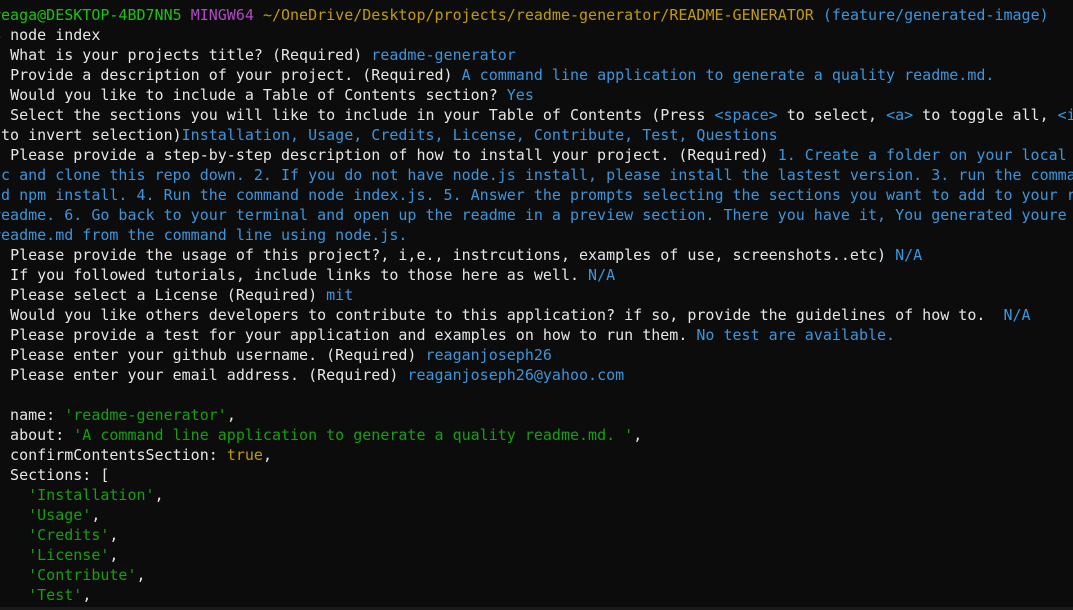 The height and width of the screenshot is (610, 1073). I want to click on array-item: 'Credits',, so click(536, 535).